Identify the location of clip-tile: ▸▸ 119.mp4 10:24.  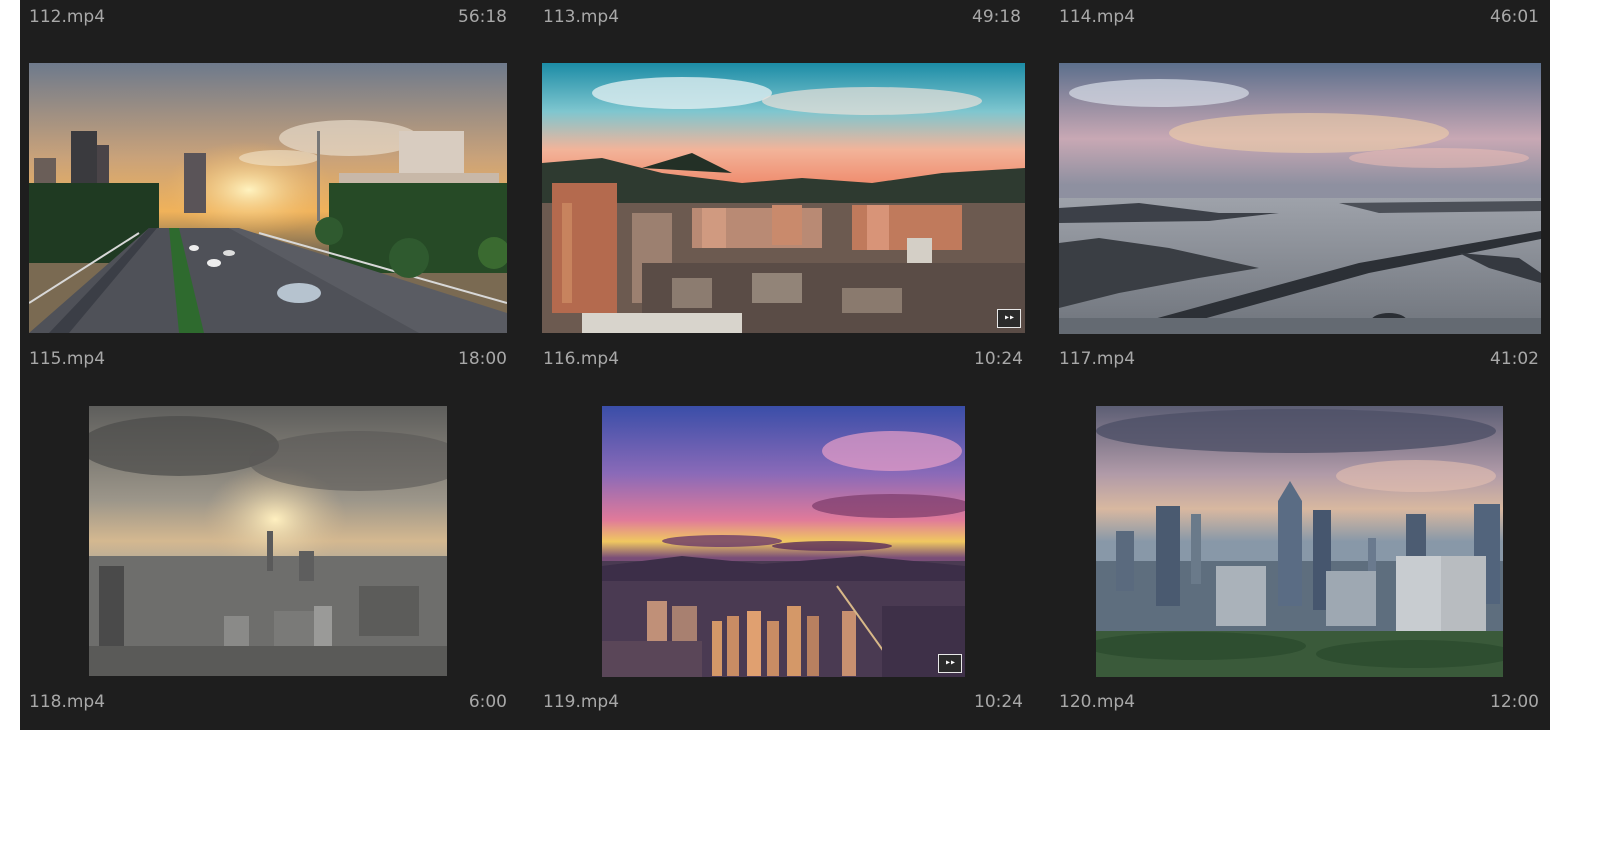
(783, 561).